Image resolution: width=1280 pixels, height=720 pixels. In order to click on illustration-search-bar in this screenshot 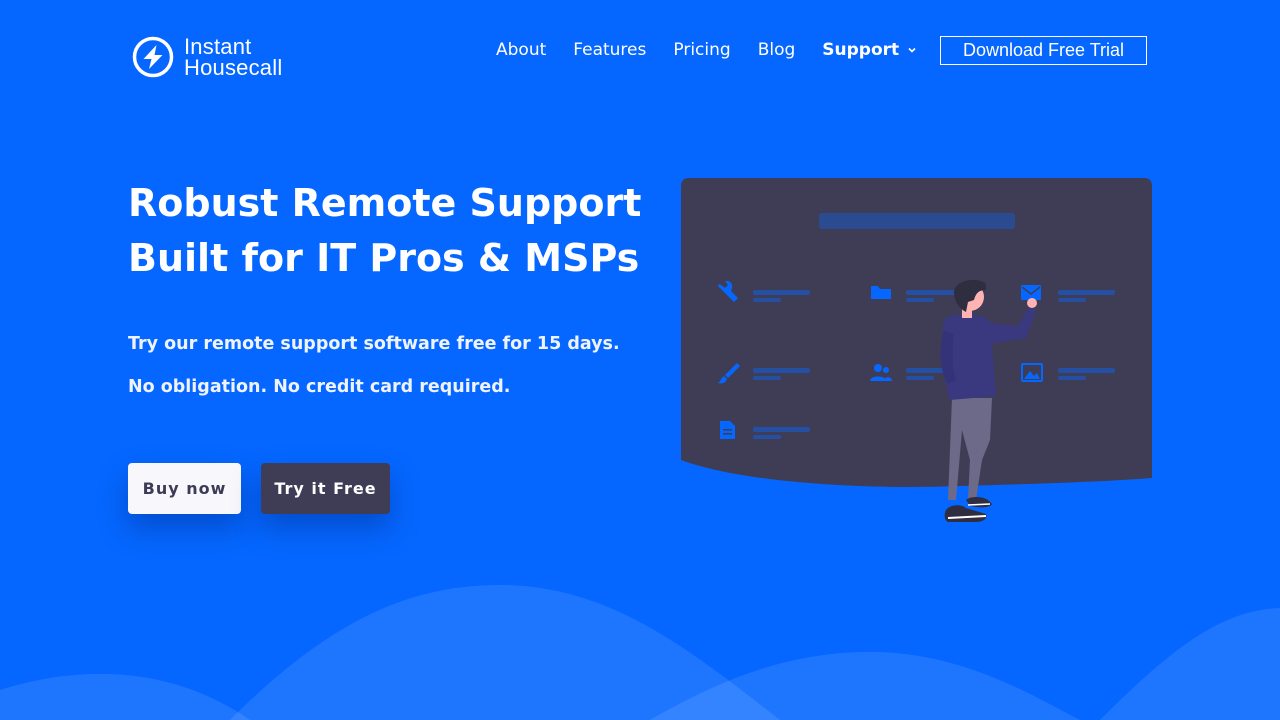, I will do `click(917, 221)`.